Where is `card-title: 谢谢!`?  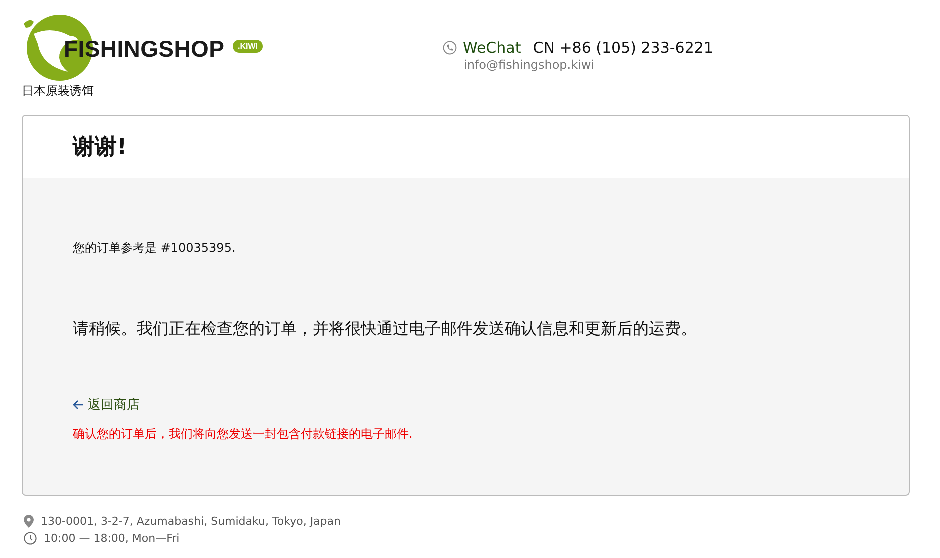 card-title: 谢谢! is located at coordinates (100, 148).